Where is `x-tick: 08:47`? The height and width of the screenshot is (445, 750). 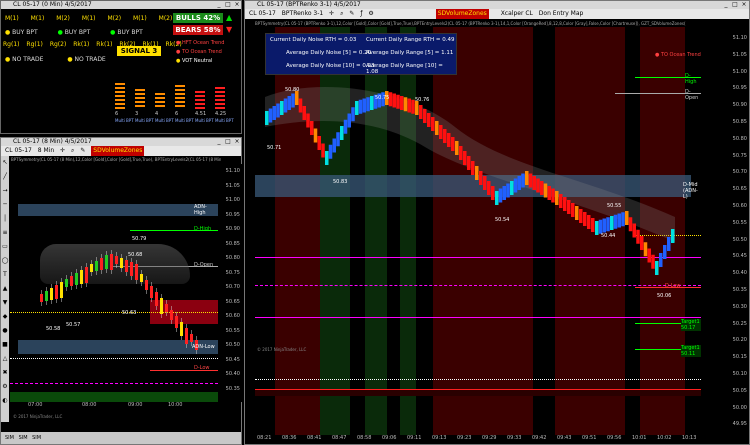 x-tick: 08:47 is located at coordinates (339, 438).